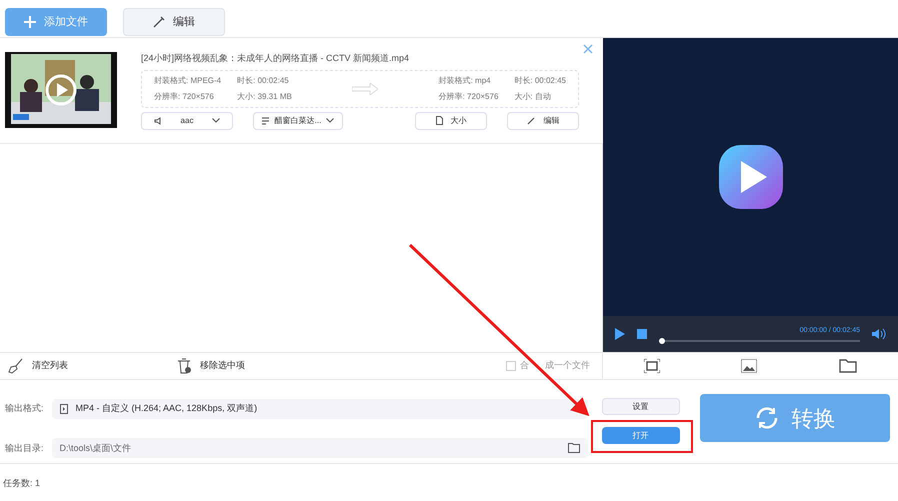 Image resolution: width=898 pixels, height=501 pixels. What do you see at coordinates (174, 22) in the screenshot?
I see `edit-button: 编辑` at bounding box center [174, 22].